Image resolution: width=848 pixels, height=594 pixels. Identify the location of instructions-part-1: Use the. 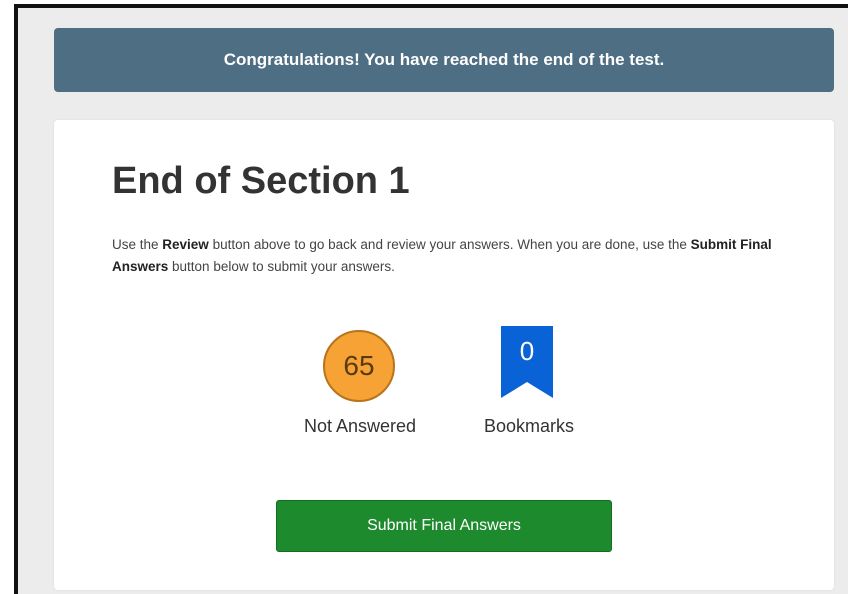
(137, 244).